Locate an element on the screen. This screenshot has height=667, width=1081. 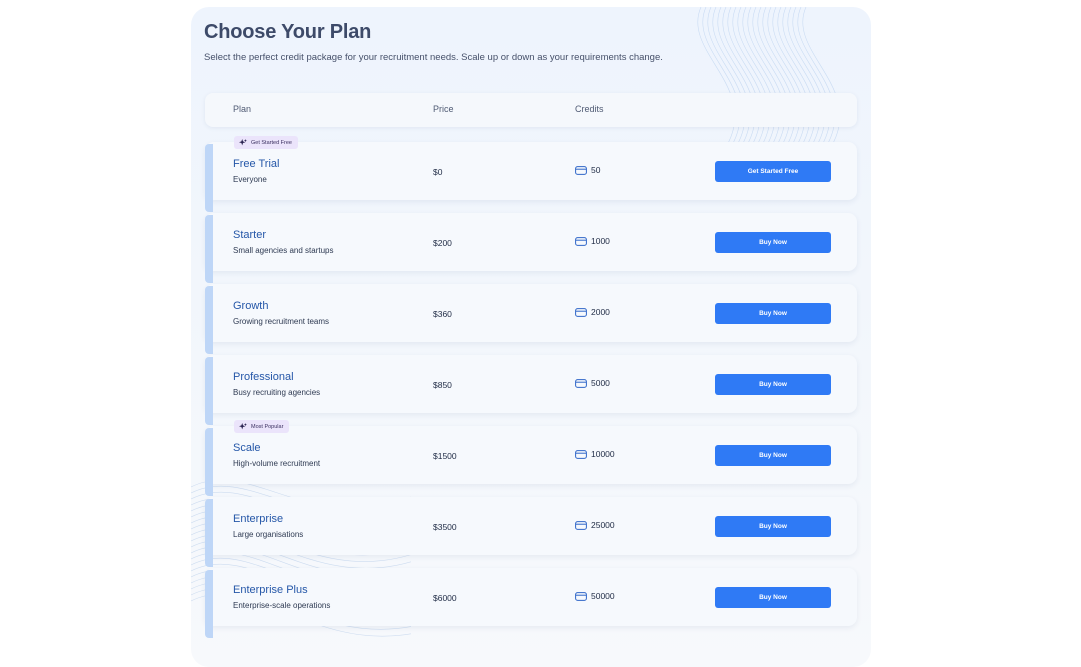
get-started-free-button: Get Started Free is located at coordinates (773, 171).